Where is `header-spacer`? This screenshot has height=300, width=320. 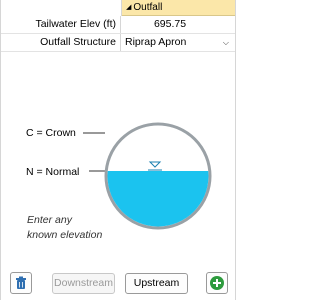 header-spacer is located at coordinates (61, 8).